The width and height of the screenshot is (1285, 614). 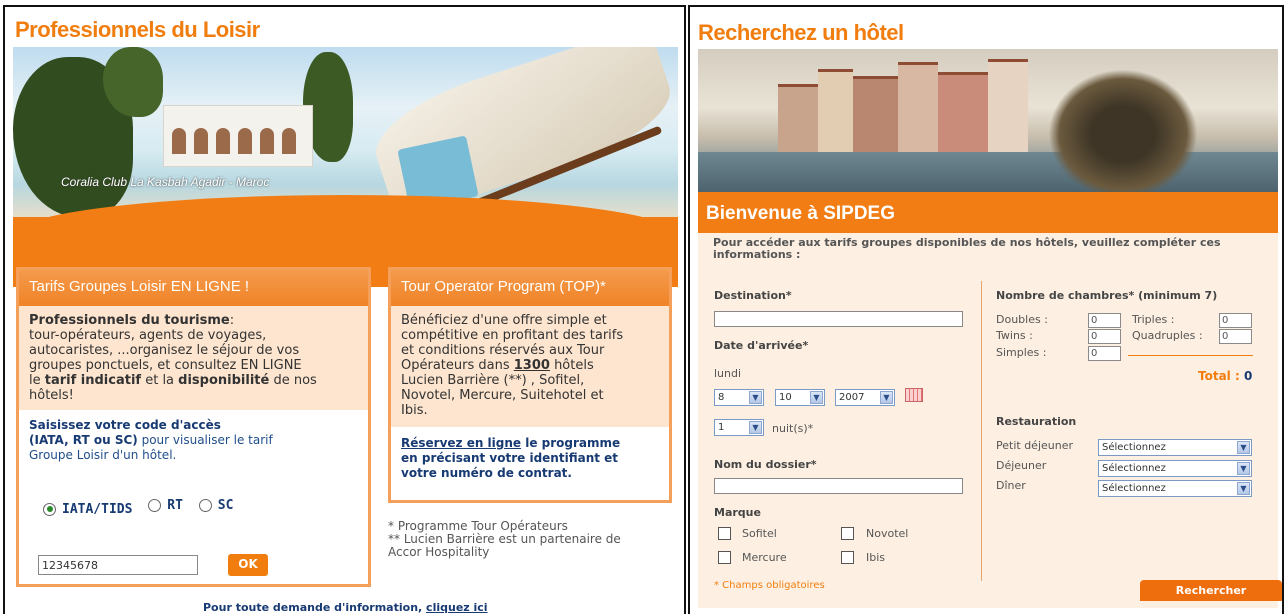 I want to click on top-text: Opérateurs dans, so click(x=457, y=365).